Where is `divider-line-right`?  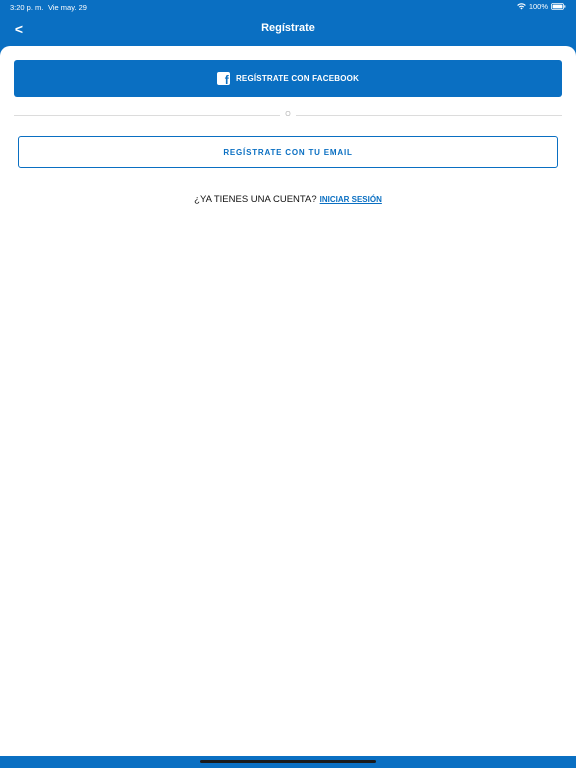 divider-line-right is located at coordinates (429, 115).